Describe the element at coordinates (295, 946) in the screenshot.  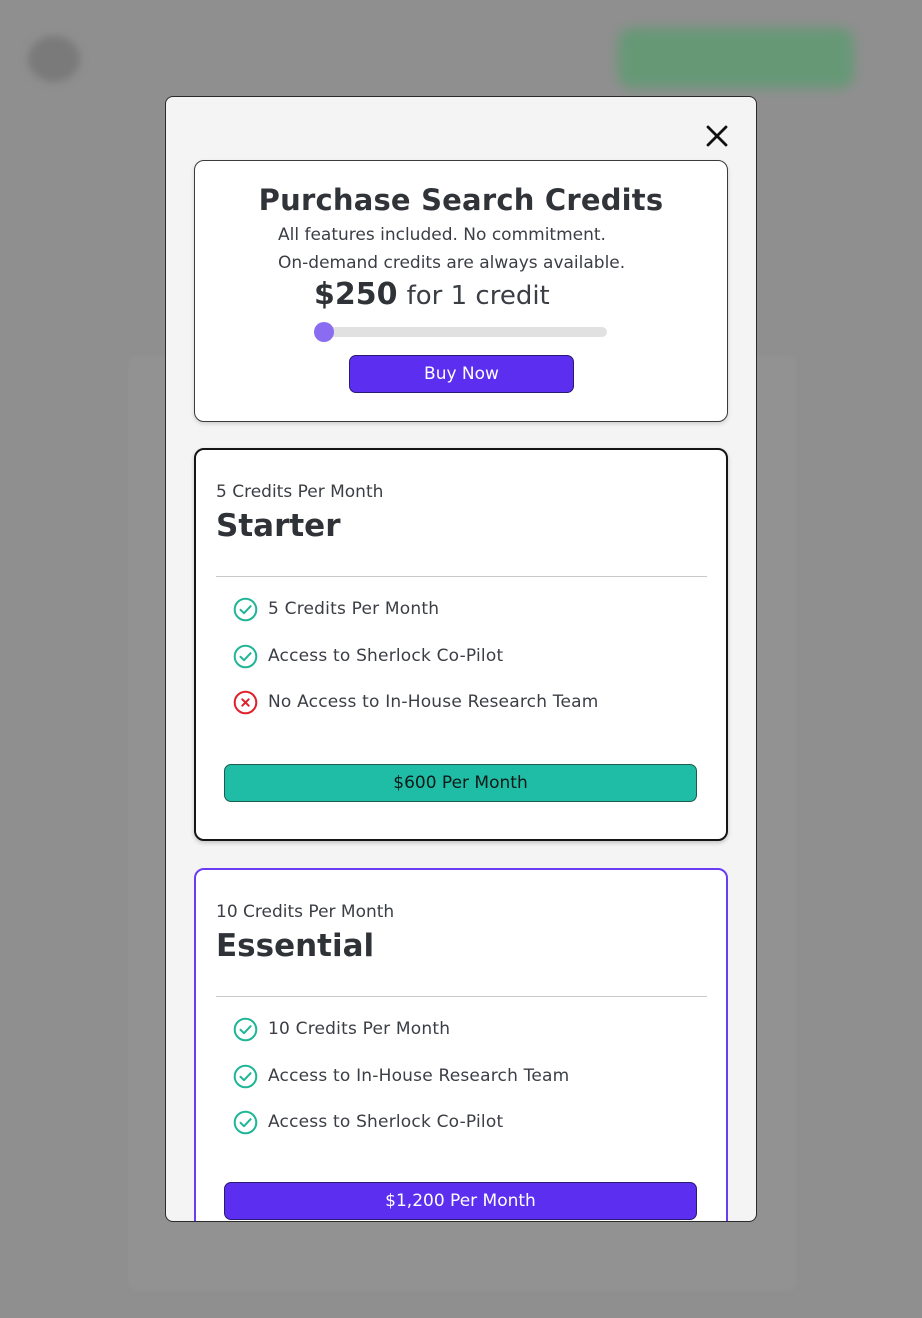
I see `plan-name: Essential` at that location.